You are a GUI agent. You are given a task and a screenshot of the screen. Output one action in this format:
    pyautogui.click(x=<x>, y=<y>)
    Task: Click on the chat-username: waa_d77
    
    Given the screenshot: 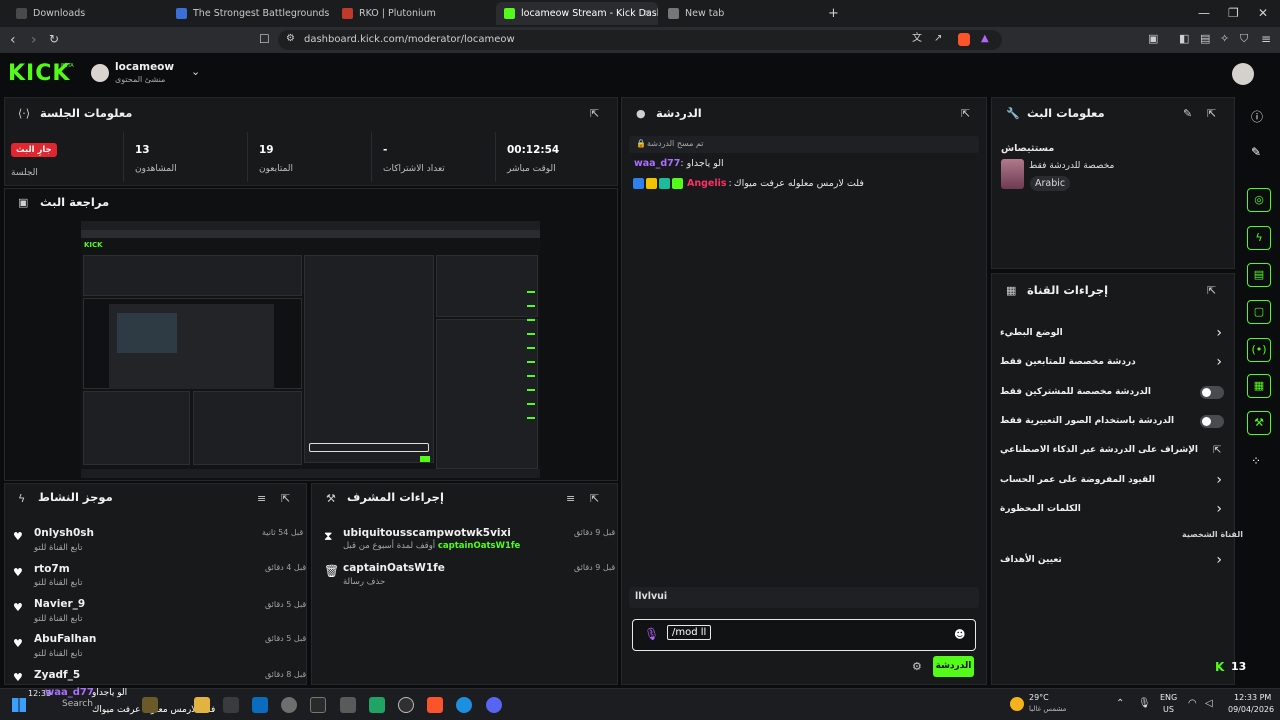 What is the action you would take?
    pyautogui.click(x=657, y=163)
    